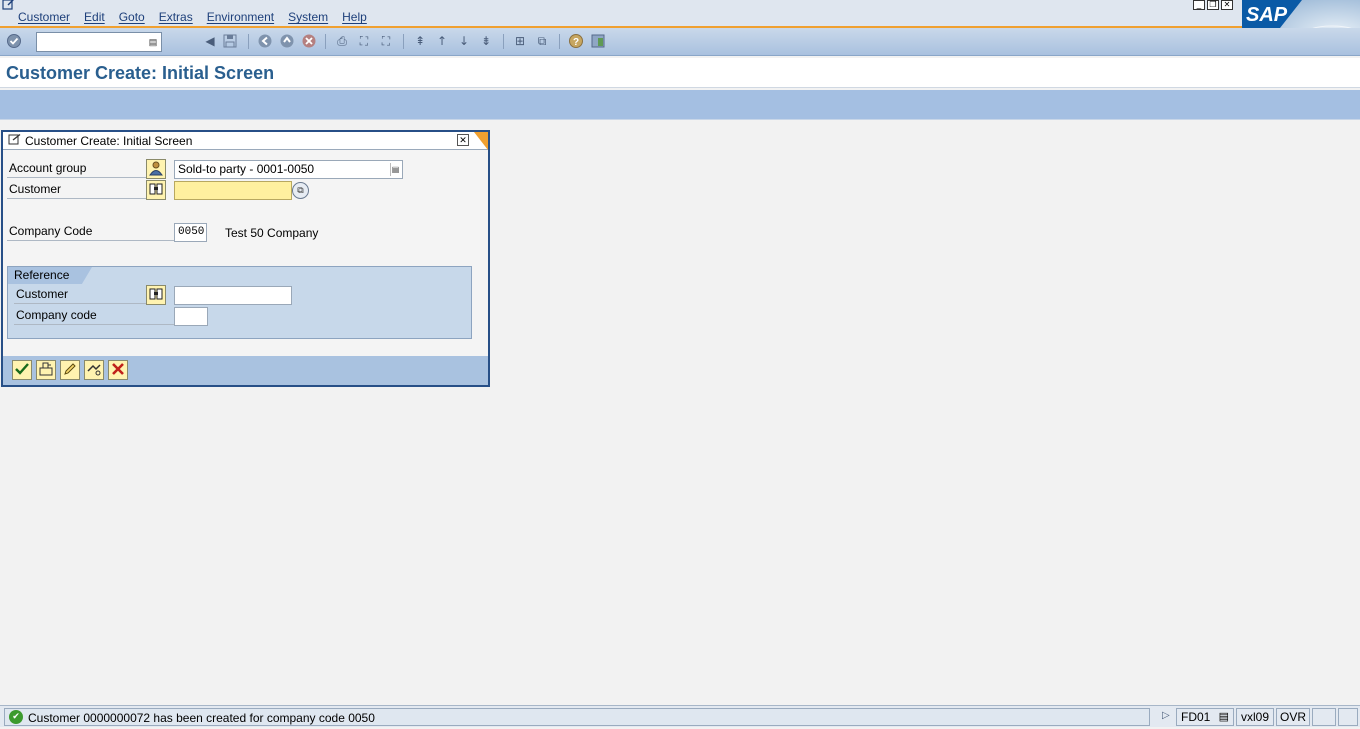 Image resolution: width=1360 pixels, height=729 pixels. I want to click on reference-group-title: Reference, so click(50, 275).